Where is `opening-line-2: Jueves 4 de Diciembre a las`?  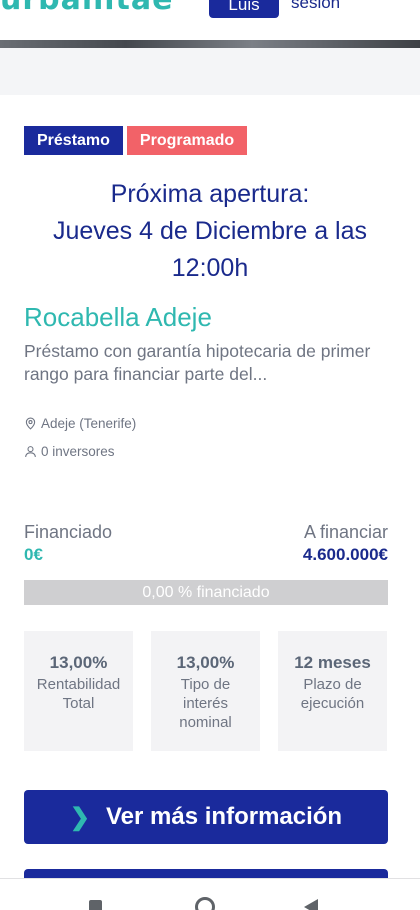 opening-line-2: Jueves 4 de Diciembre a las is located at coordinates (210, 231).